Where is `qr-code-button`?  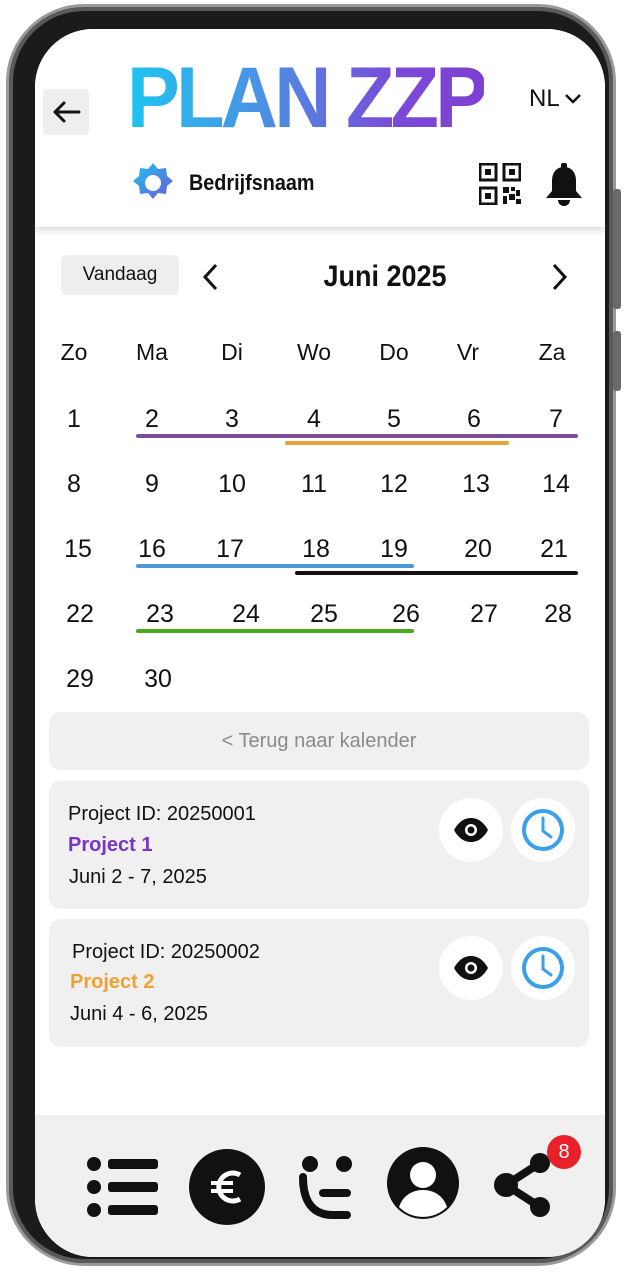
qr-code-button is located at coordinates (500, 186).